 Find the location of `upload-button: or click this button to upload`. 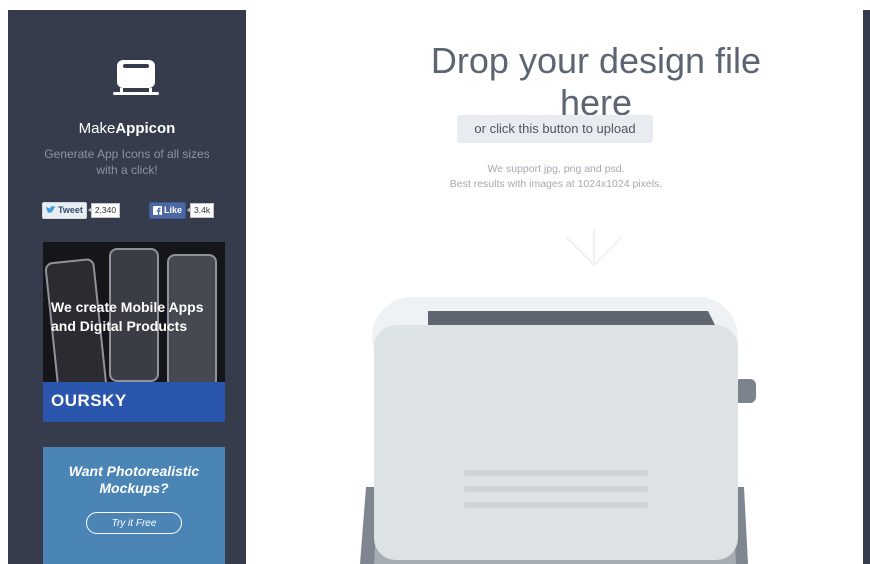

upload-button: or click this button to upload is located at coordinates (555, 129).